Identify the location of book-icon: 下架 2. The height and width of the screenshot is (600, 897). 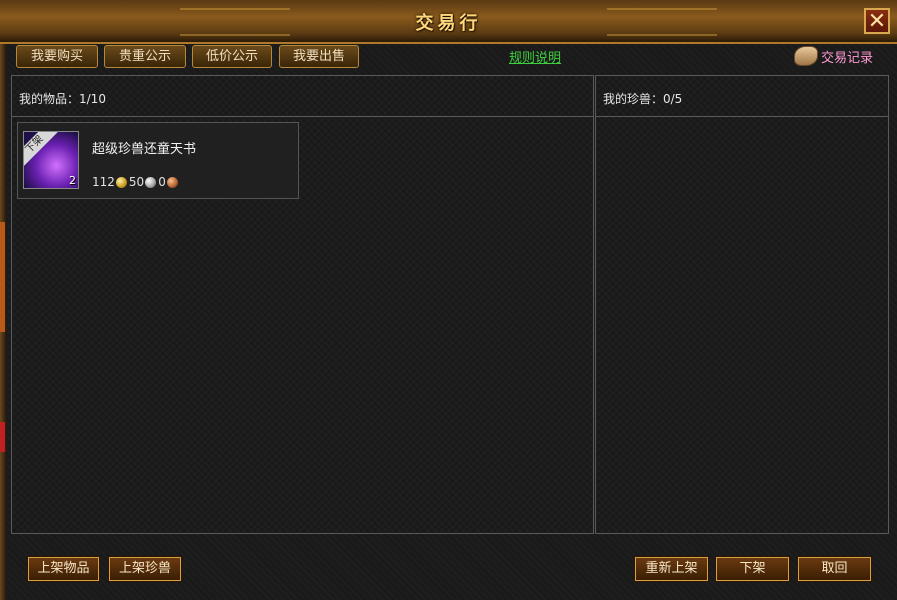
(51, 160).